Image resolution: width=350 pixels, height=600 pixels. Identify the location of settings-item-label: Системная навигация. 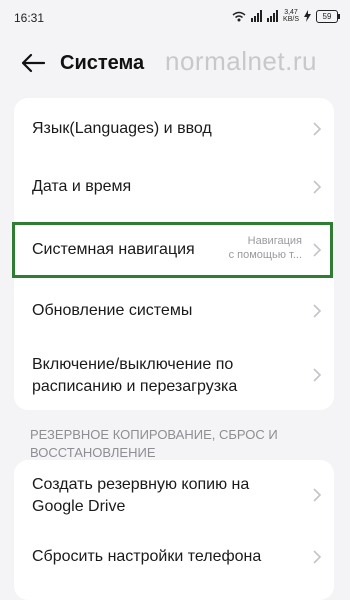
(113, 249).